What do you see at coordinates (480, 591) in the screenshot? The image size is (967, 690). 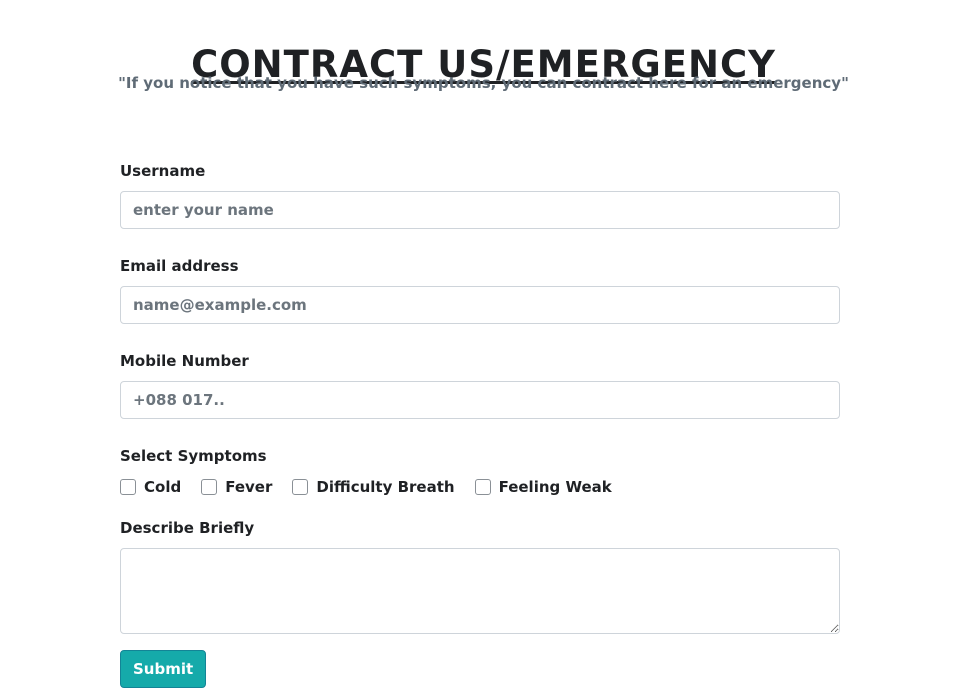 I see `description-textarea` at bounding box center [480, 591].